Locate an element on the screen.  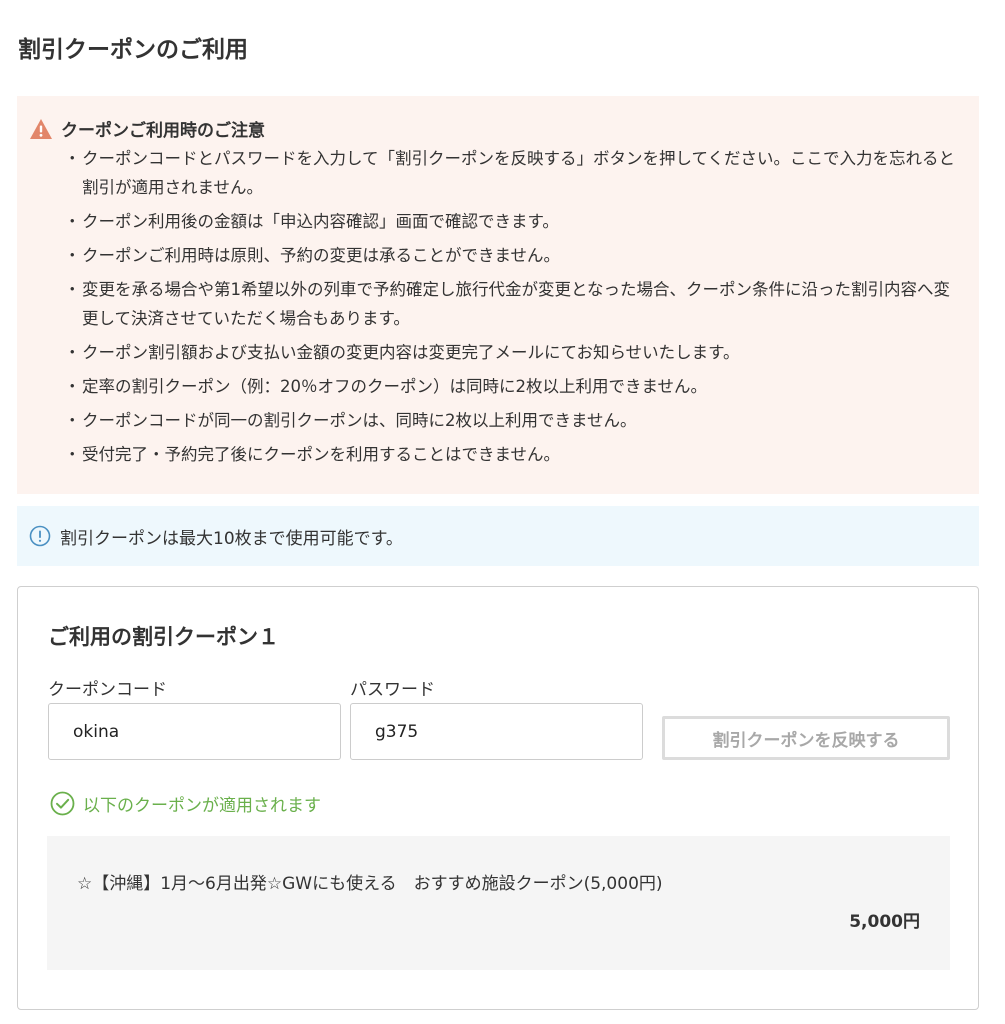
info-banner: 割引クーポンは最大10枚まで使用可能です。 is located at coordinates (498, 536).